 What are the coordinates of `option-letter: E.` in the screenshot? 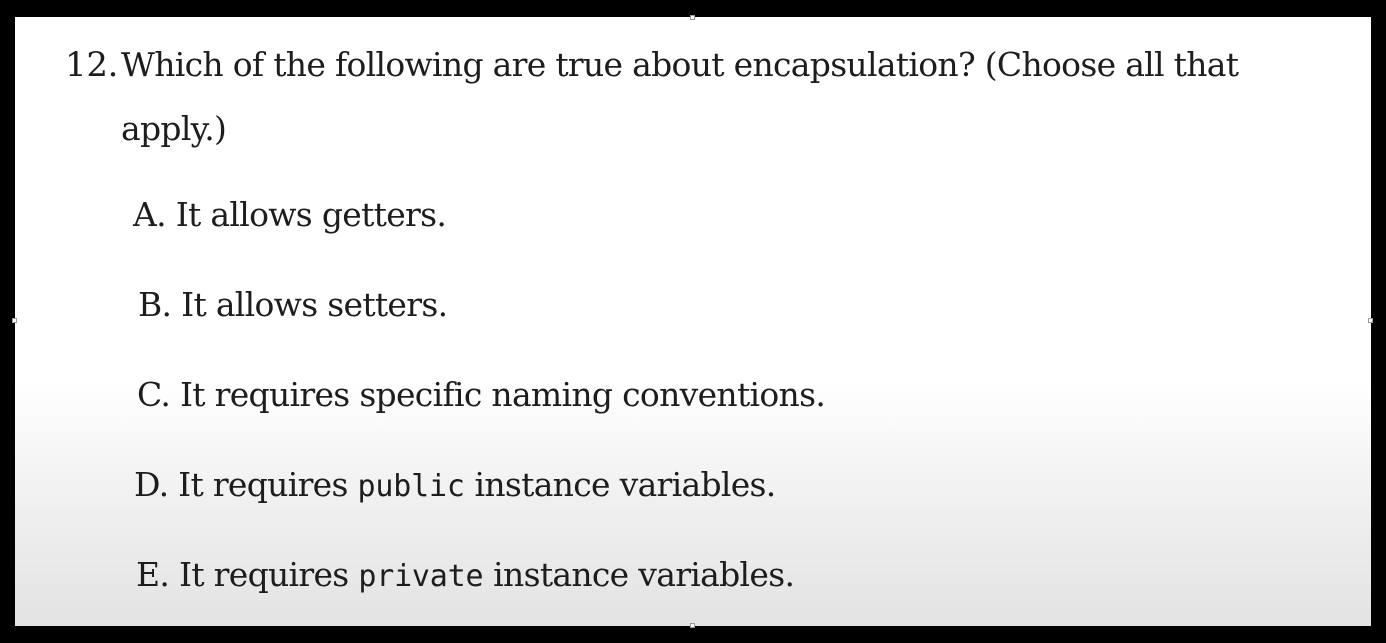 It's located at (153, 574).